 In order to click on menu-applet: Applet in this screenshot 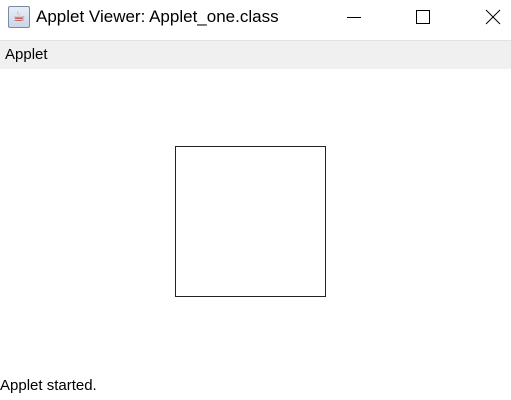, I will do `click(26, 54)`.